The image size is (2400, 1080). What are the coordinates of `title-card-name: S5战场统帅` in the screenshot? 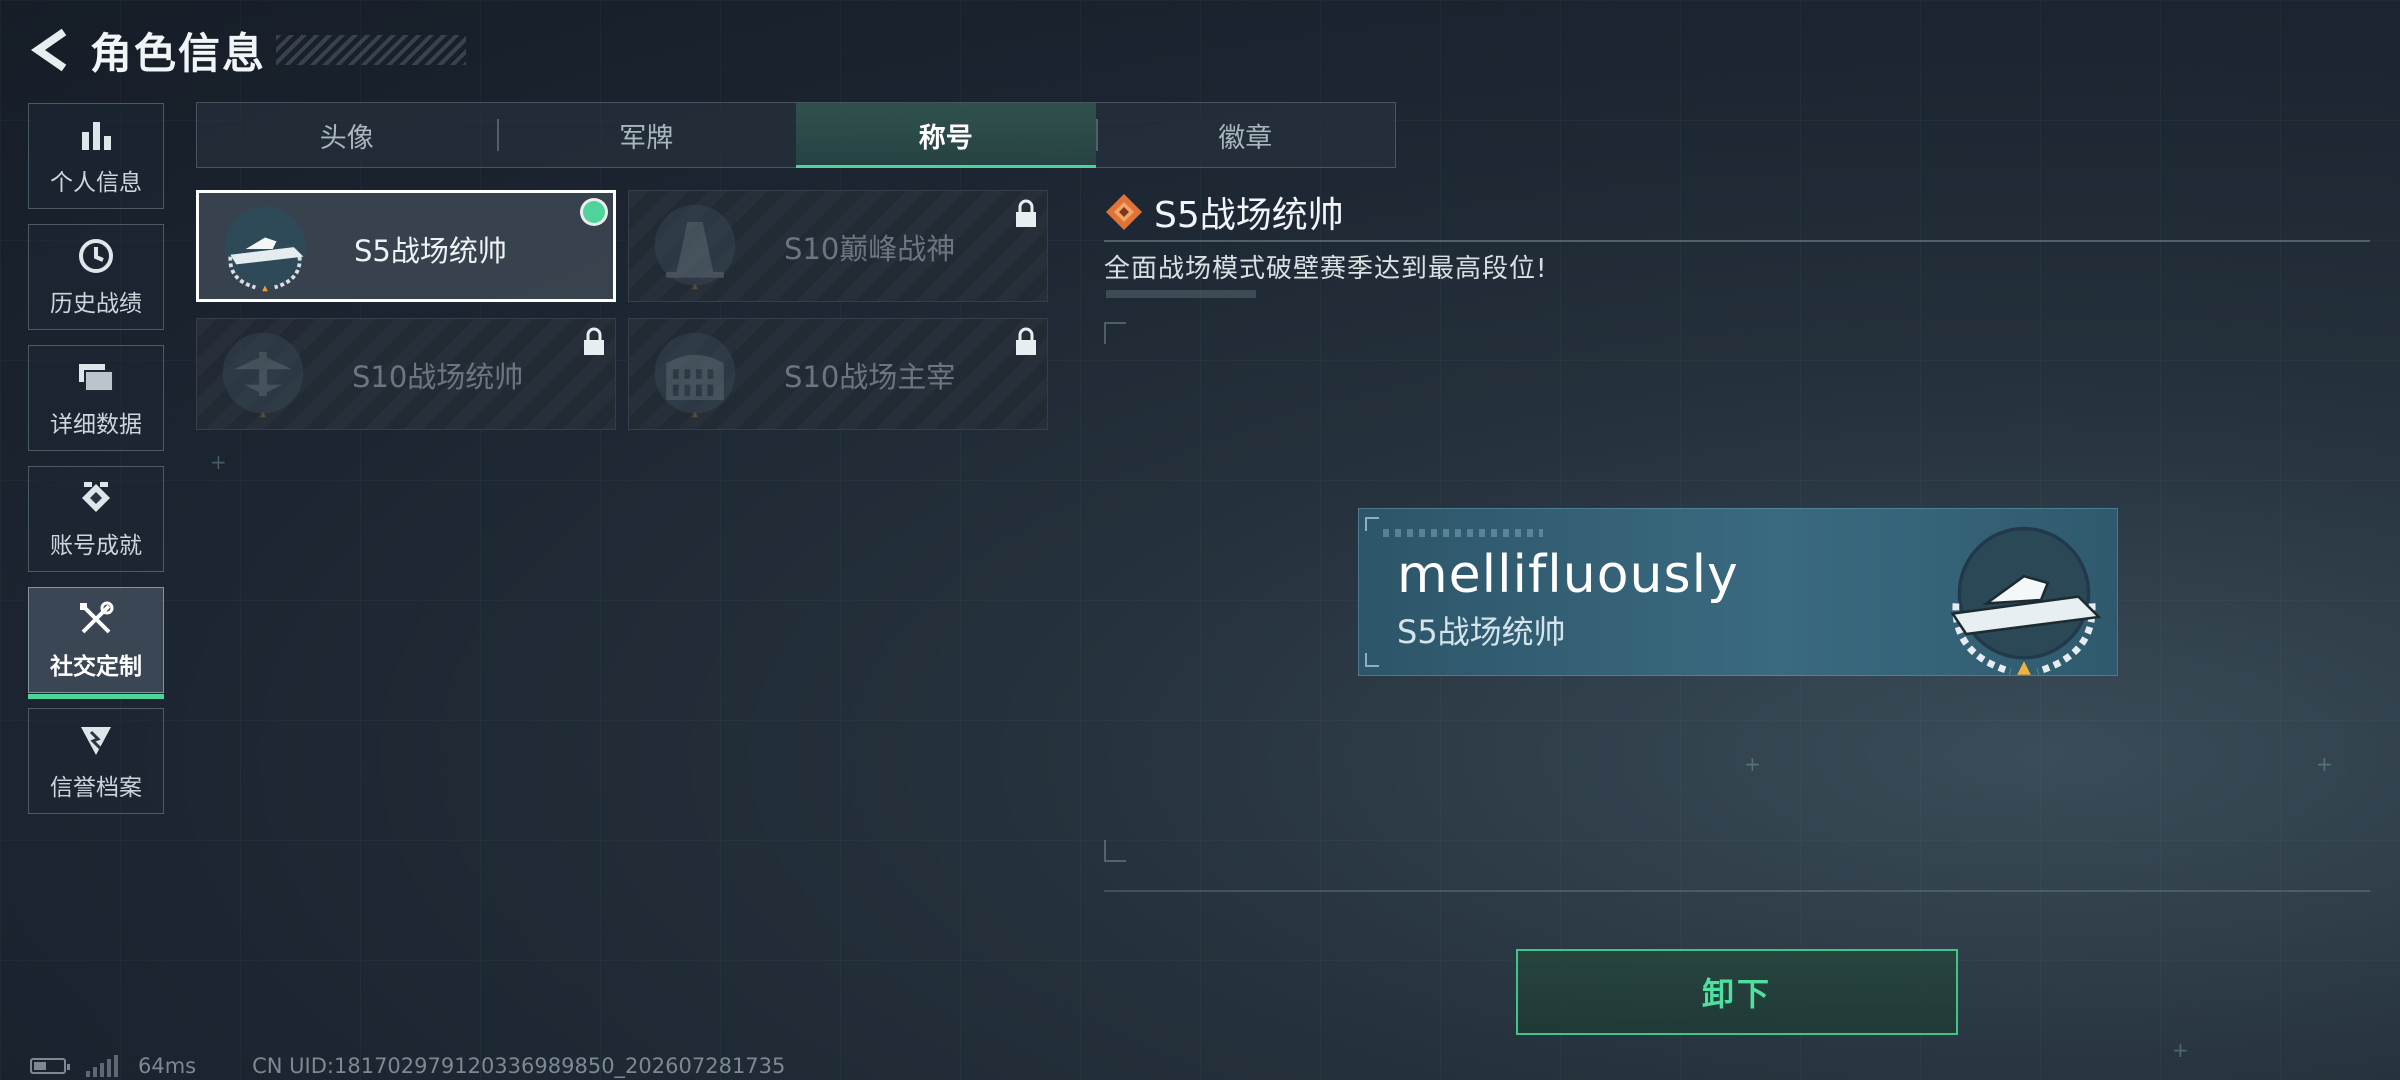 It's located at (430, 251).